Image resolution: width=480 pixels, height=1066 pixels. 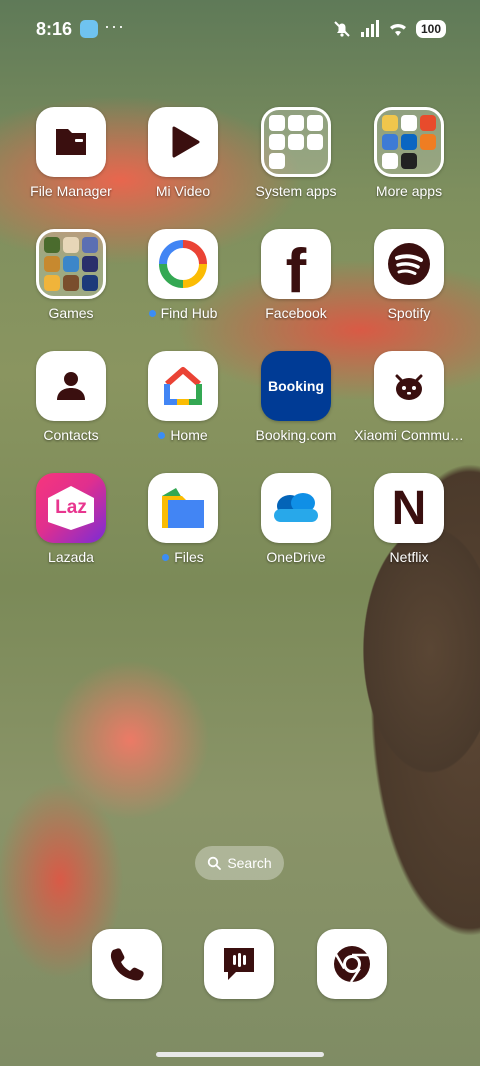 I want to click on battery-indicator: 100, so click(x=430, y=29).